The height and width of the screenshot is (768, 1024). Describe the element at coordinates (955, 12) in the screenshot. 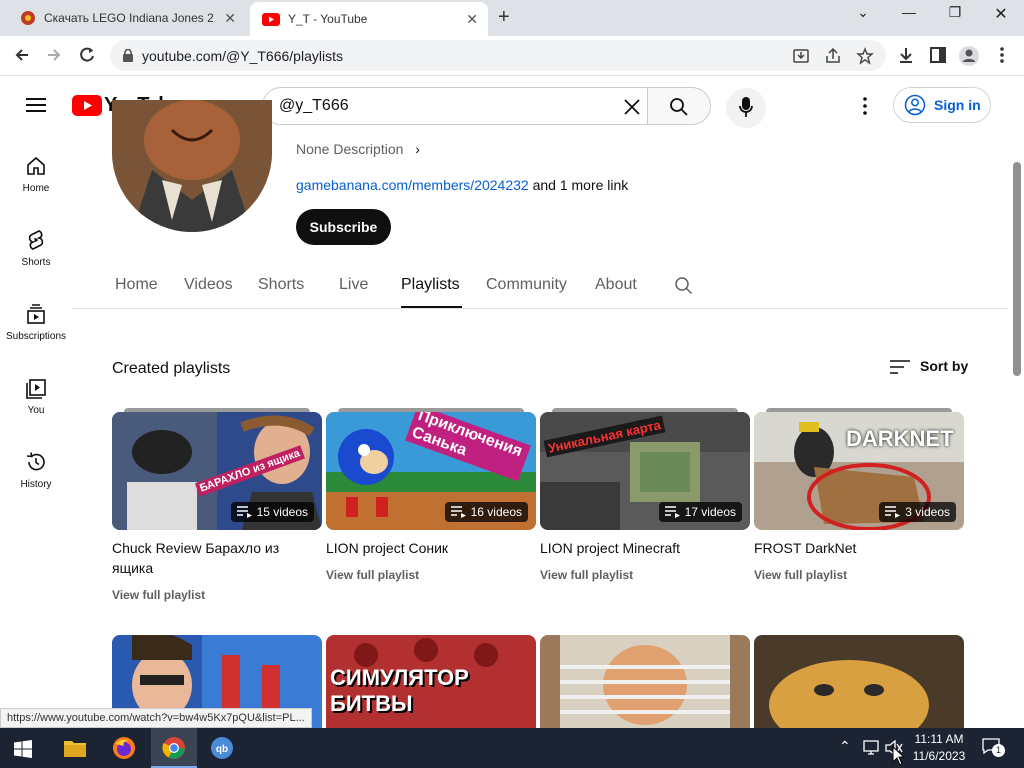

I see `restore-button: ❐` at that location.